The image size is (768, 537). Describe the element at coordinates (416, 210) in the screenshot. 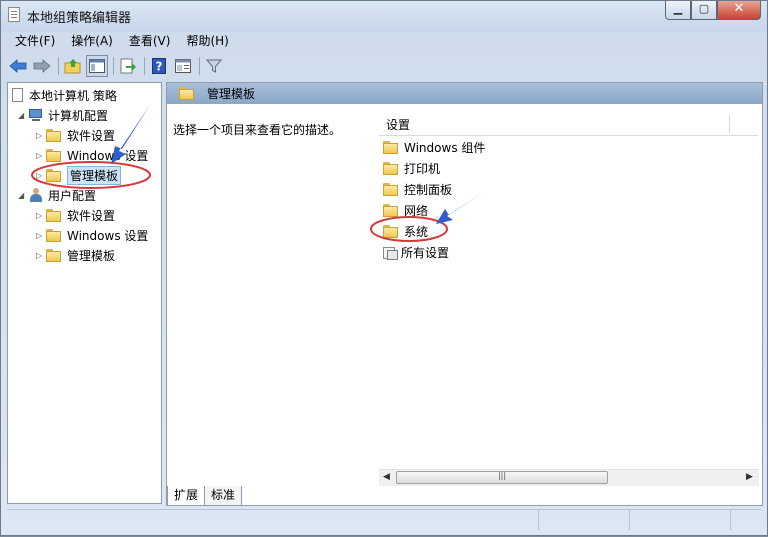

I see `list-item-label: 网络` at that location.